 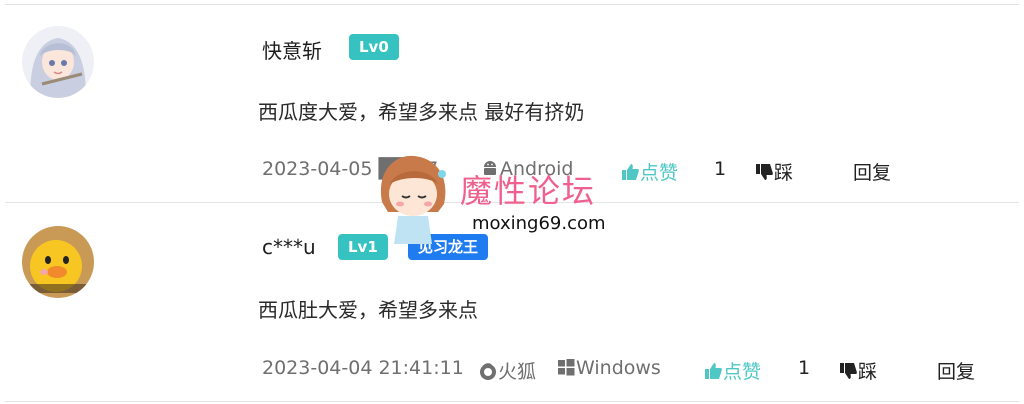 I want to click on platform-info: Windows, so click(x=608, y=369).